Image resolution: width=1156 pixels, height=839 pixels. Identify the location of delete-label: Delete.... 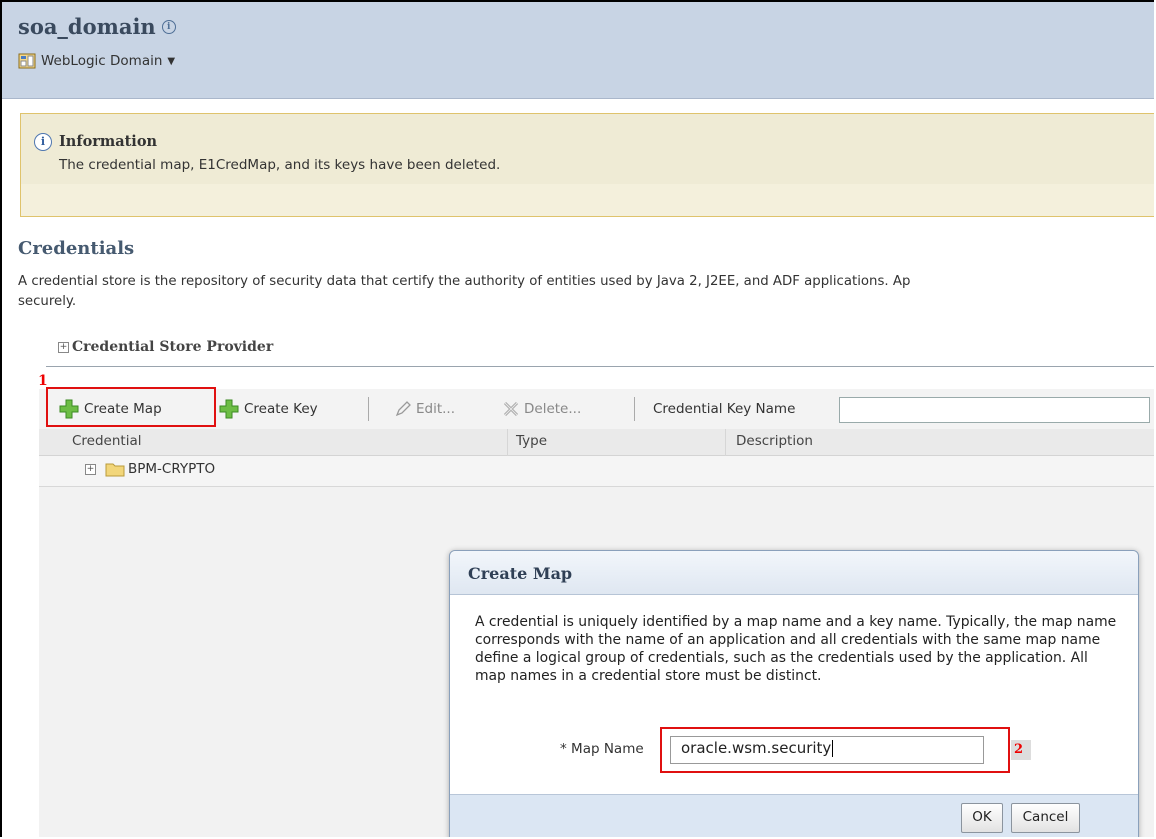
(553, 409).